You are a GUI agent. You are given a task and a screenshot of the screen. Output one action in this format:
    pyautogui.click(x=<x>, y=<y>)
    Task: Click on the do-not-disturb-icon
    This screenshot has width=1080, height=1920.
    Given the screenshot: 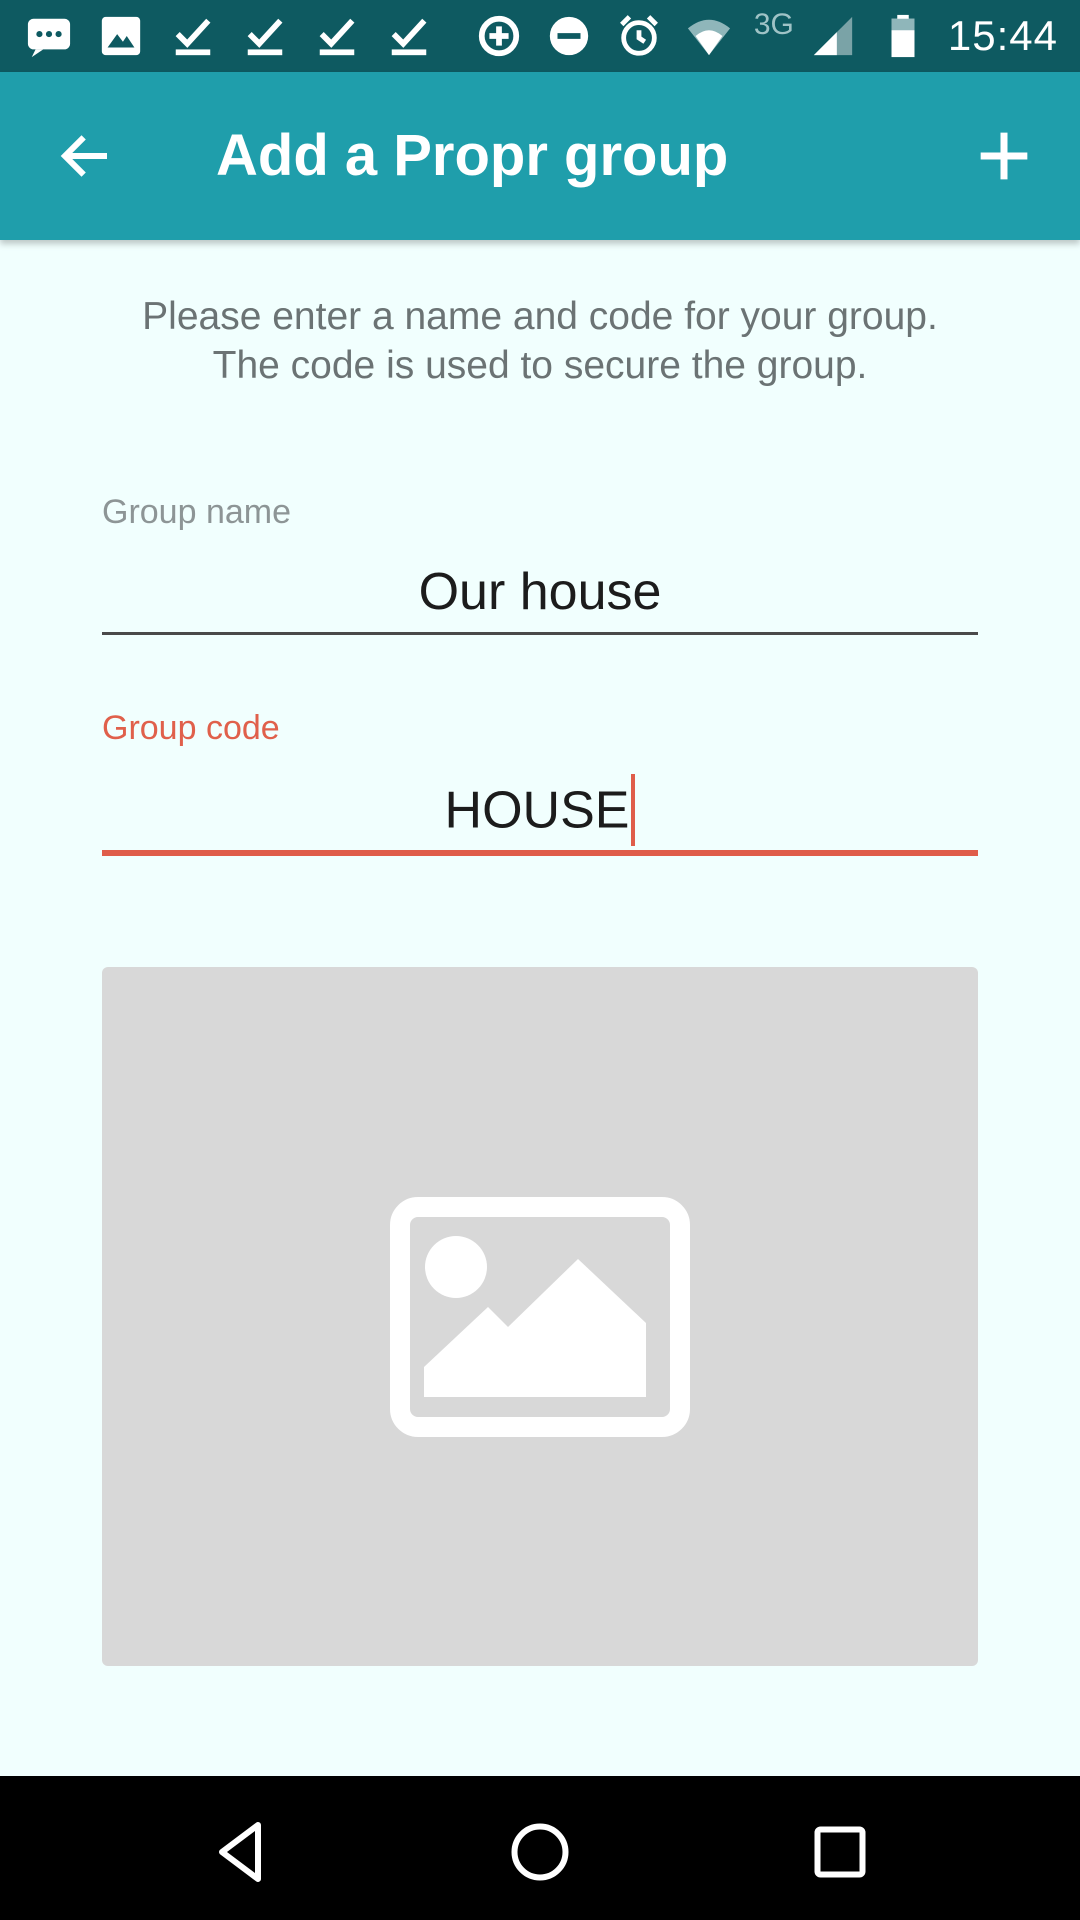 What is the action you would take?
    pyautogui.click(x=569, y=36)
    